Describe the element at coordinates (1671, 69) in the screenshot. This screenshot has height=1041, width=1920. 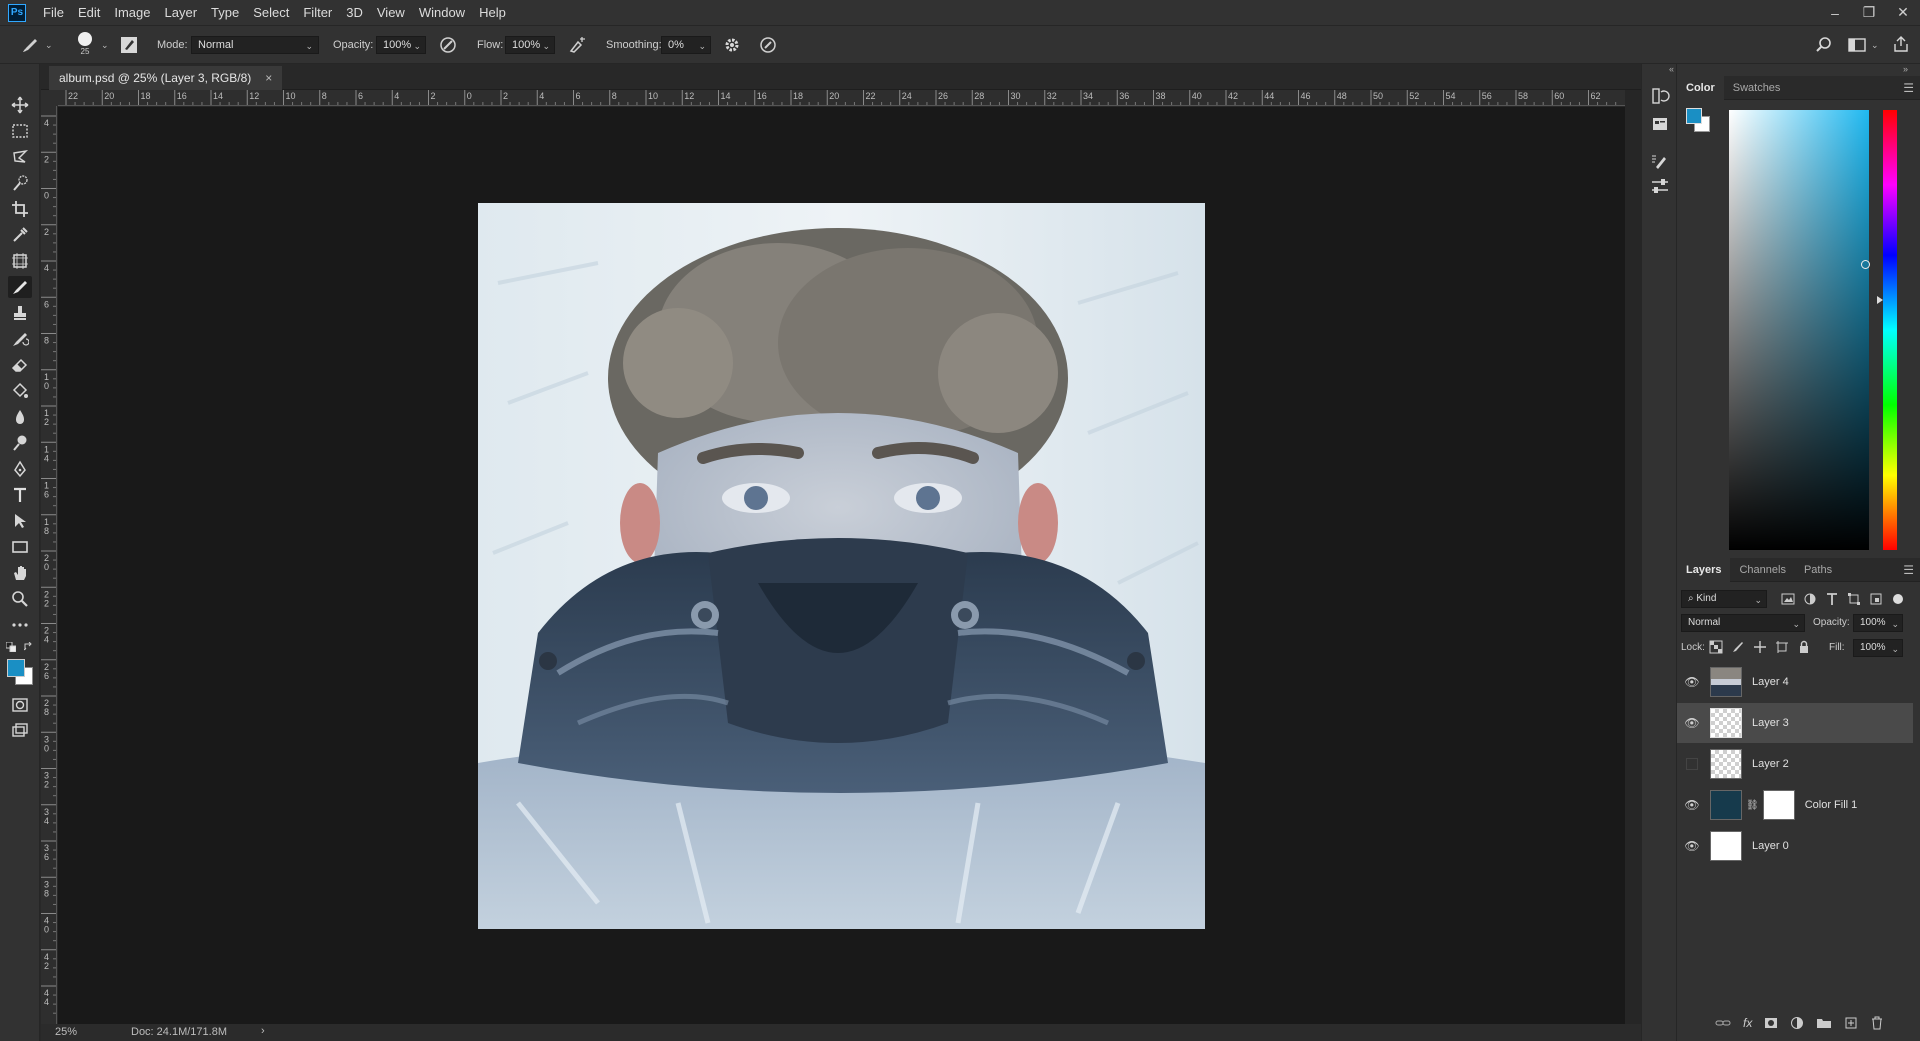
I see `collapse-dock-icon: «` at that location.